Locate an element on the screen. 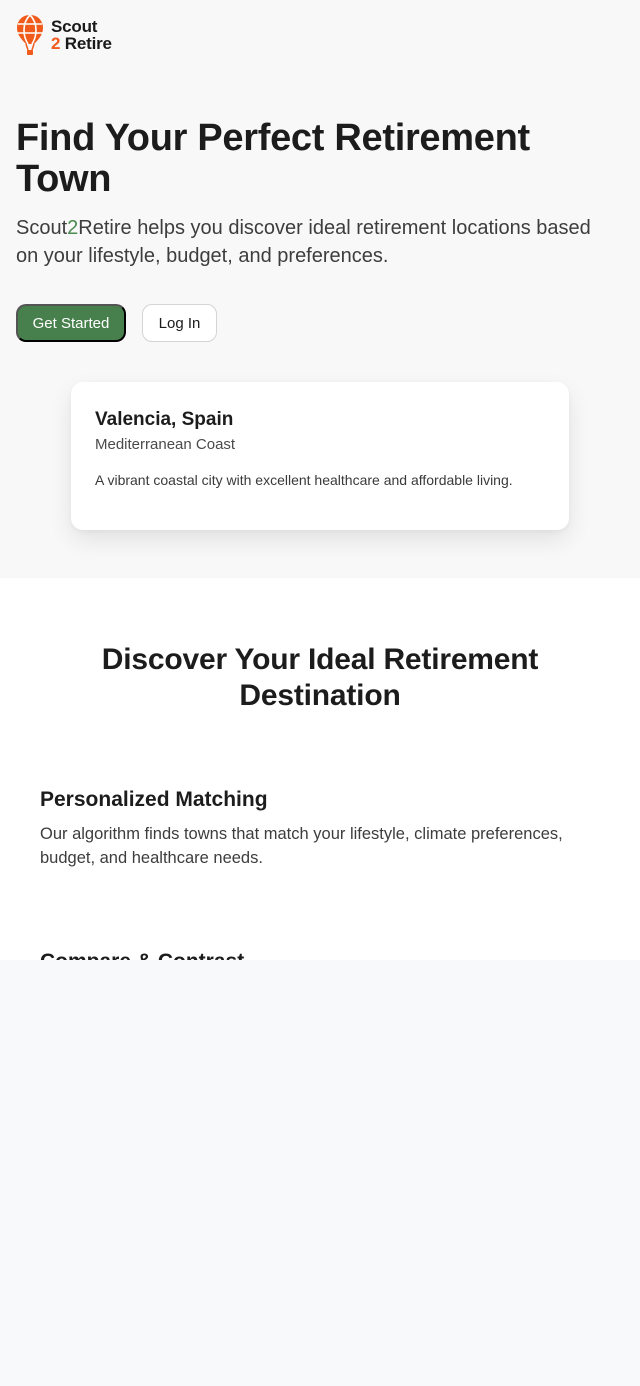 The height and width of the screenshot is (1386, 640). logo-line-2: 2 Retire is located at coordinates (81, 43).